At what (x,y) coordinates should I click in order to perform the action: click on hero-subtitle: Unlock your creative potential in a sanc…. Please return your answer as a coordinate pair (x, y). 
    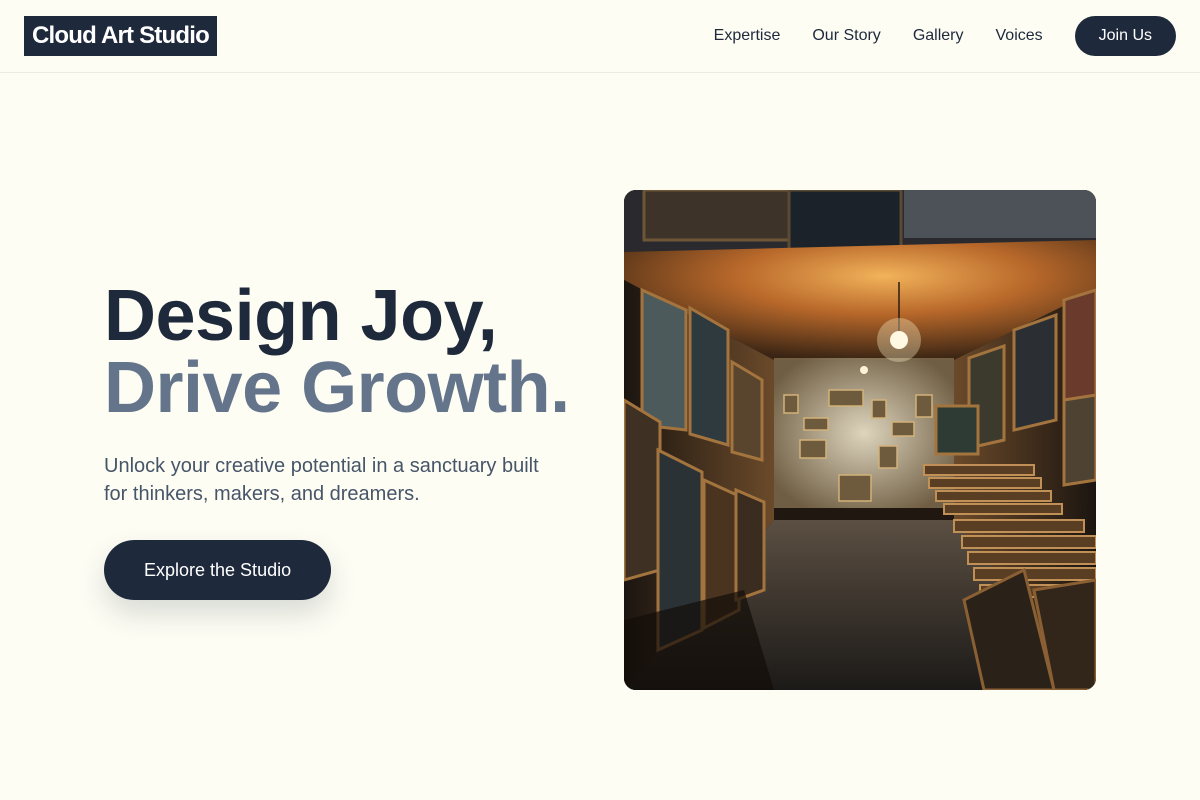
    Looking at the image, I should click on (321, 480).